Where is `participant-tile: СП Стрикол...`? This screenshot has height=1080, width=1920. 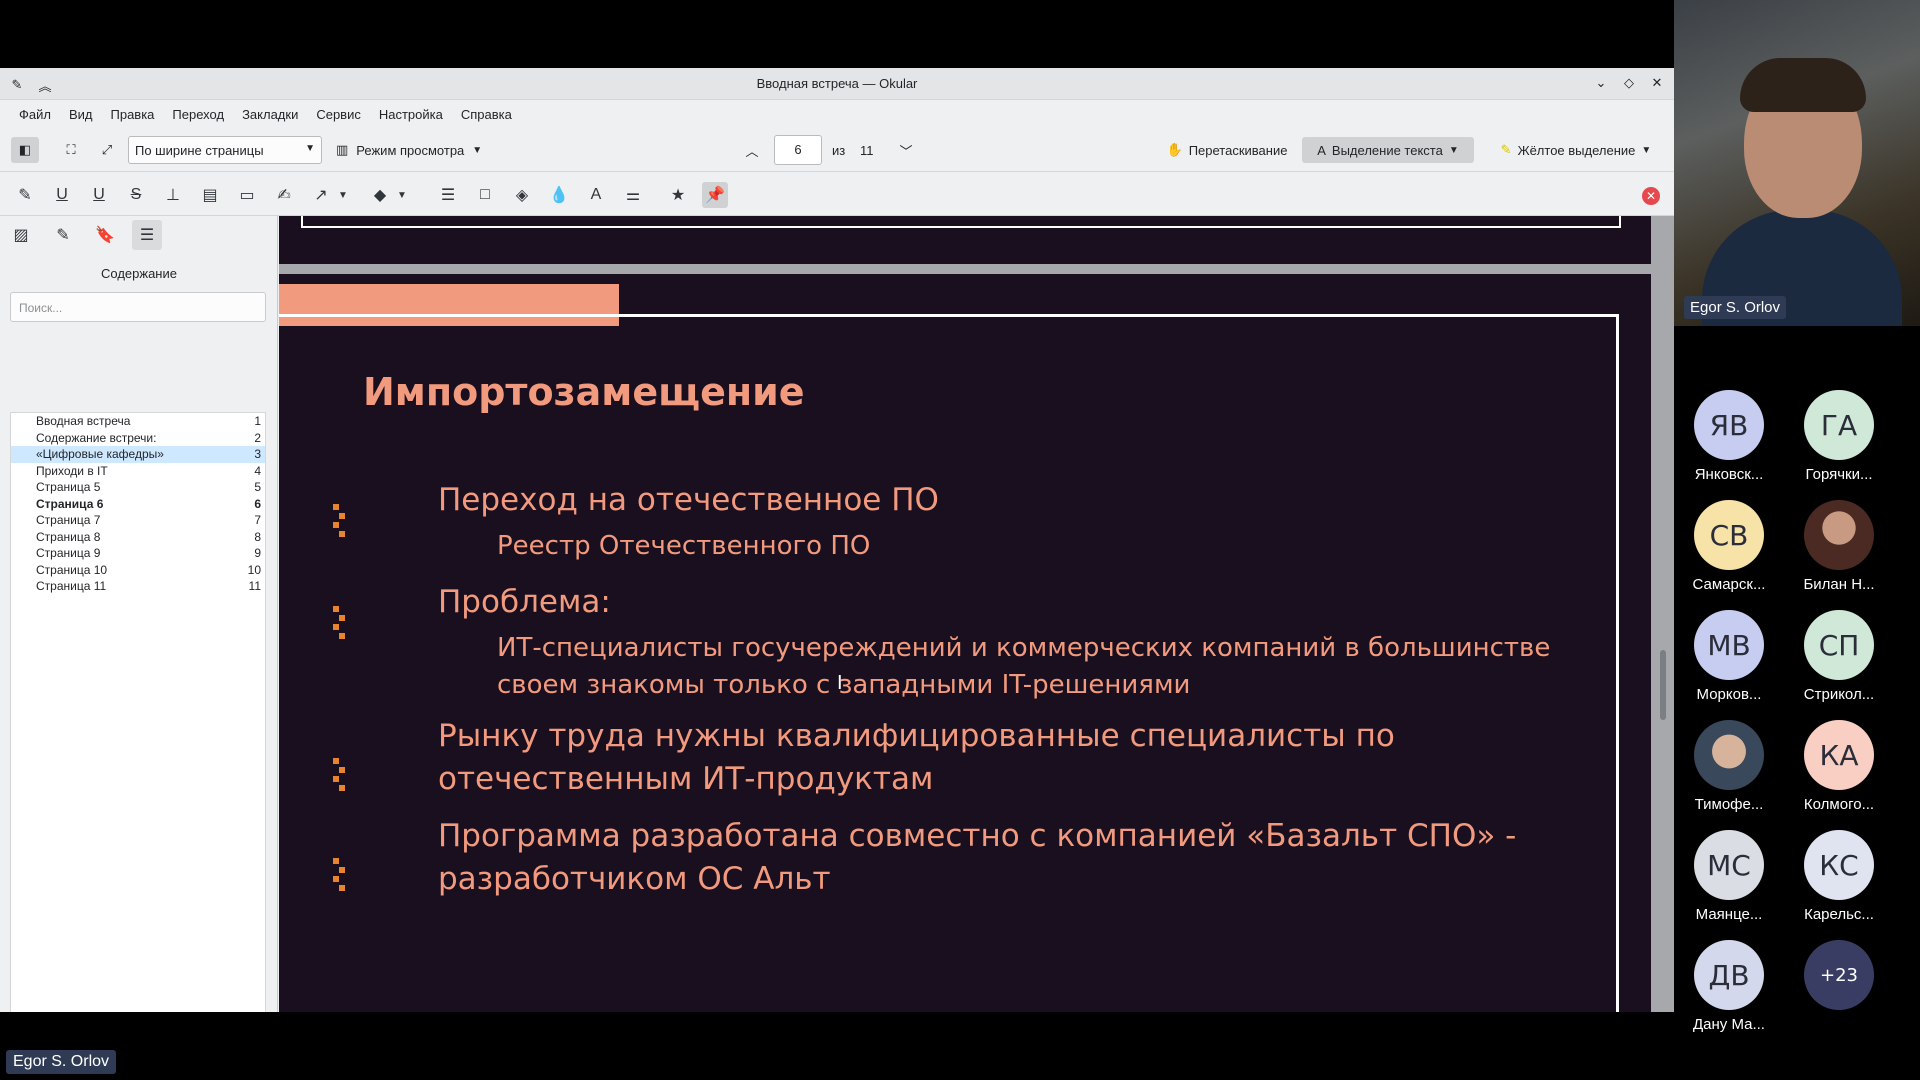
participant-tile: СП Стрикол... is located at coordinates (1839, 656).